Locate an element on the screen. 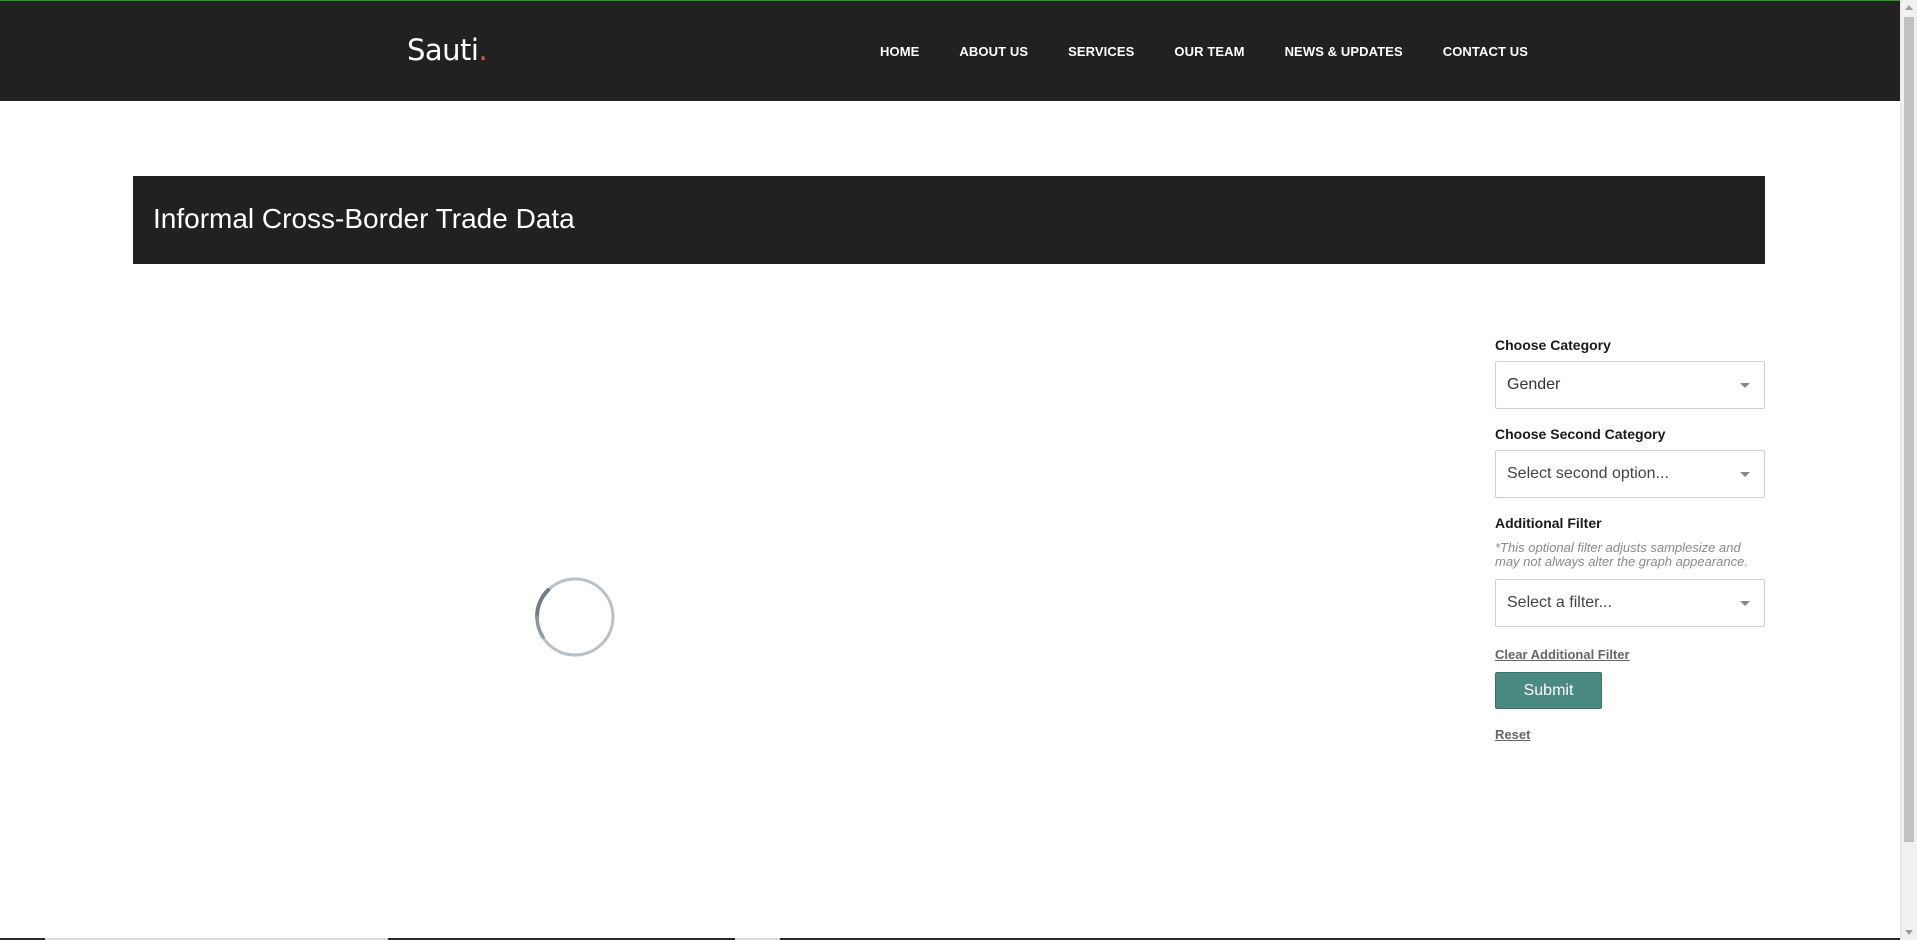 This screenshot has height=940, width=1917. scroll-down-arrow-icon is located at coordinates (1909, 932).